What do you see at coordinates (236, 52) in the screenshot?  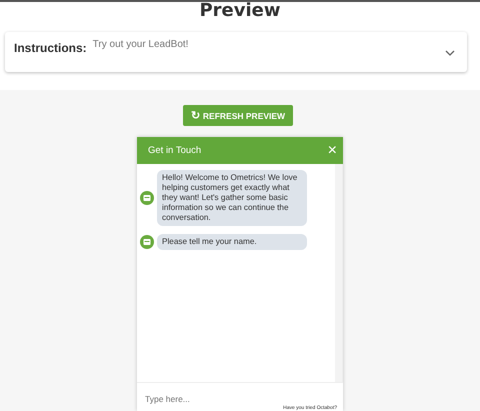 I see `instructions-panel: Instructions: Try out your LeadBot!` at bounding box center [236, 52].